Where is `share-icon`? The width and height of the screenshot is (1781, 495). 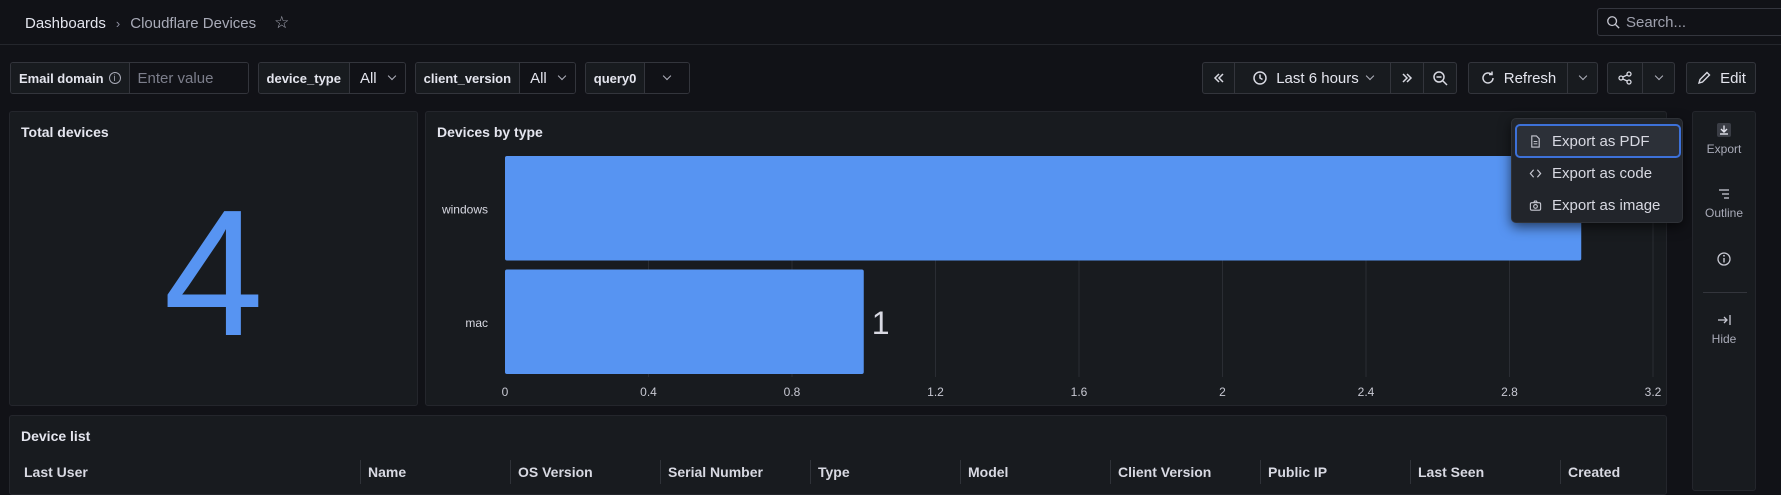 share-icon is located at coordinates (1625, 78).